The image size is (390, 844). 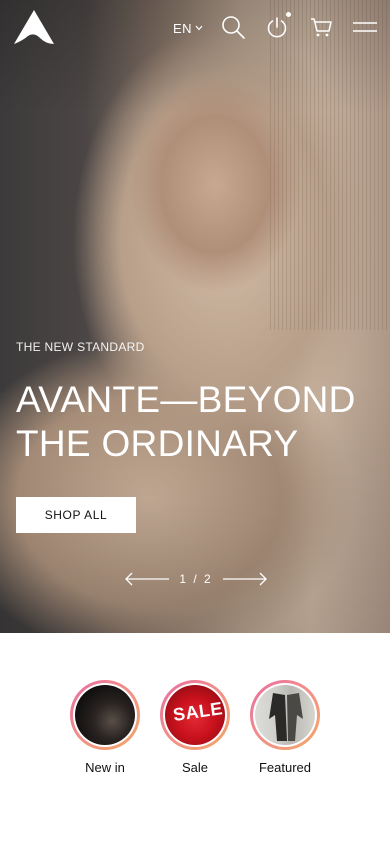 I want to click on cart-icon, so click(x=321, y=27).